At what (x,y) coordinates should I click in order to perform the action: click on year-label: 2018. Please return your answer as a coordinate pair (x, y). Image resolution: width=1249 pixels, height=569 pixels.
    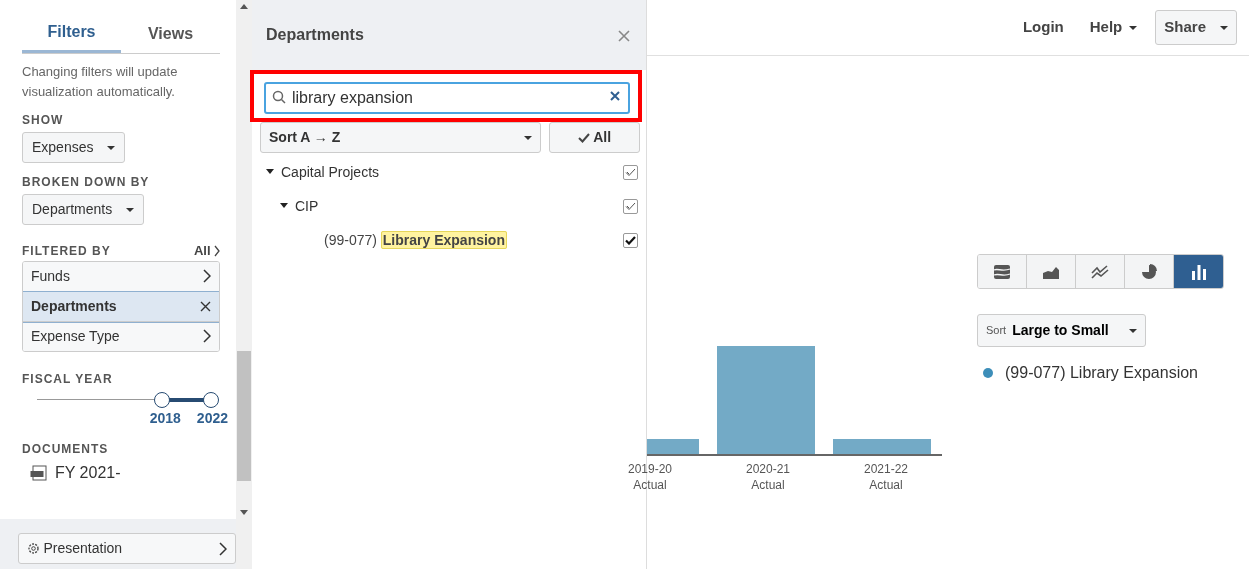
    Looking at the image, I should click on (165, 418).